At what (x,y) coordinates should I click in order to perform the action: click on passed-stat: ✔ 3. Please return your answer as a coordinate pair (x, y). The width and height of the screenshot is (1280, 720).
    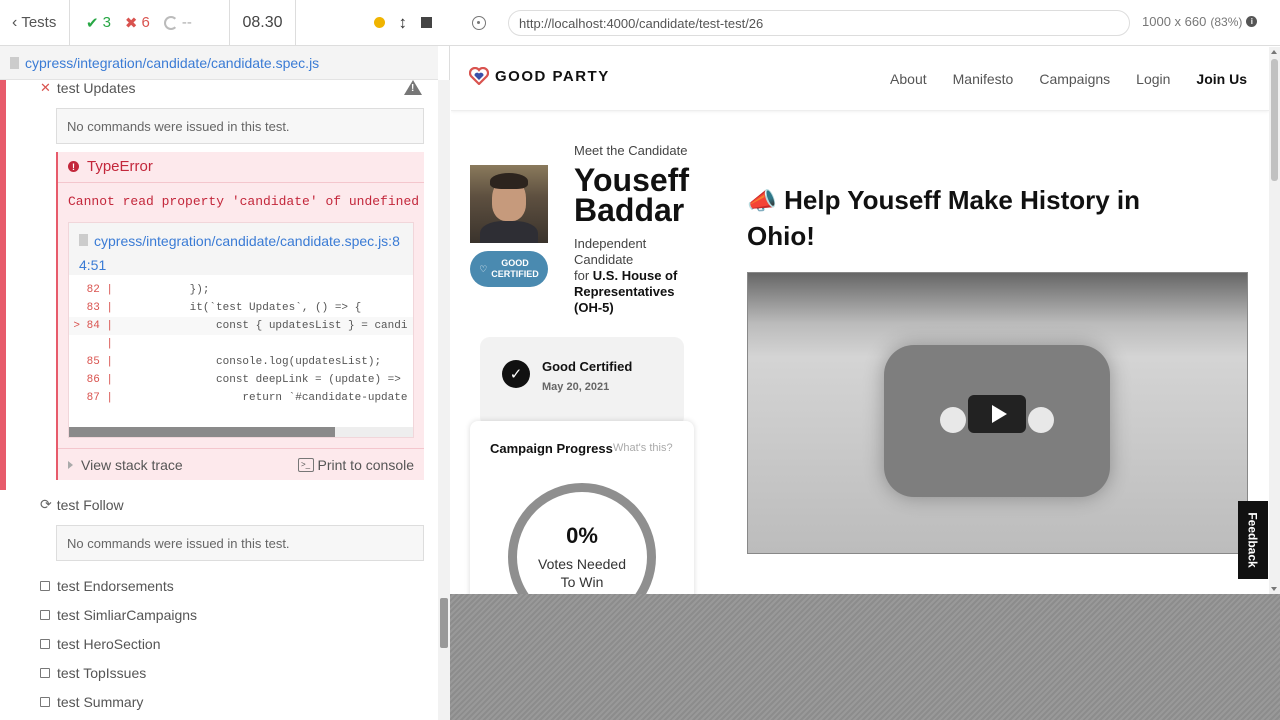
    Looking at the image, I should click on (98, 23).